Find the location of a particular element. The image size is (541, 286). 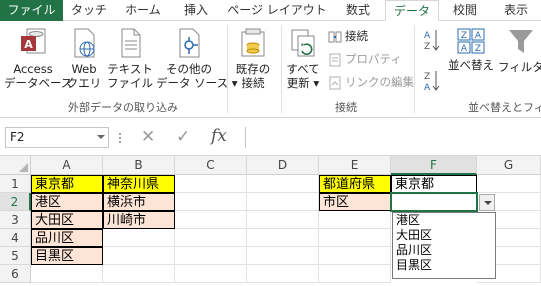

cell-e2: 市区 is located at coordinates (355, 202).